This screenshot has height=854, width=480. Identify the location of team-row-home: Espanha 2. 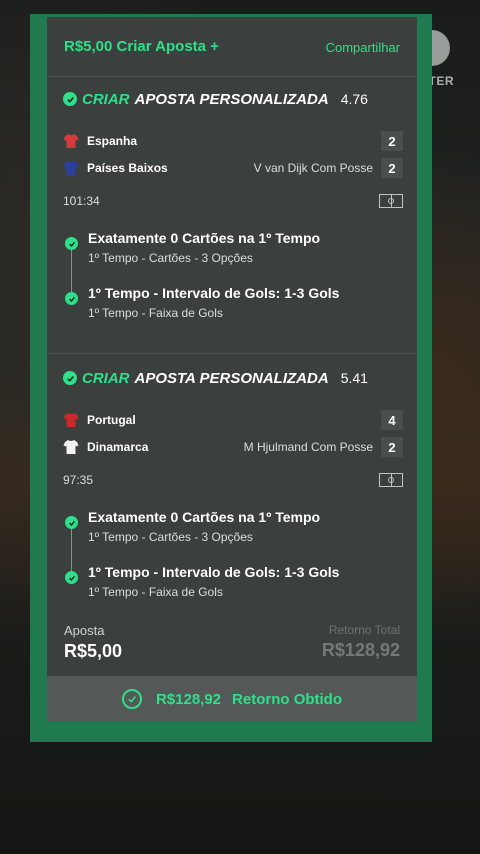
(233, 141).